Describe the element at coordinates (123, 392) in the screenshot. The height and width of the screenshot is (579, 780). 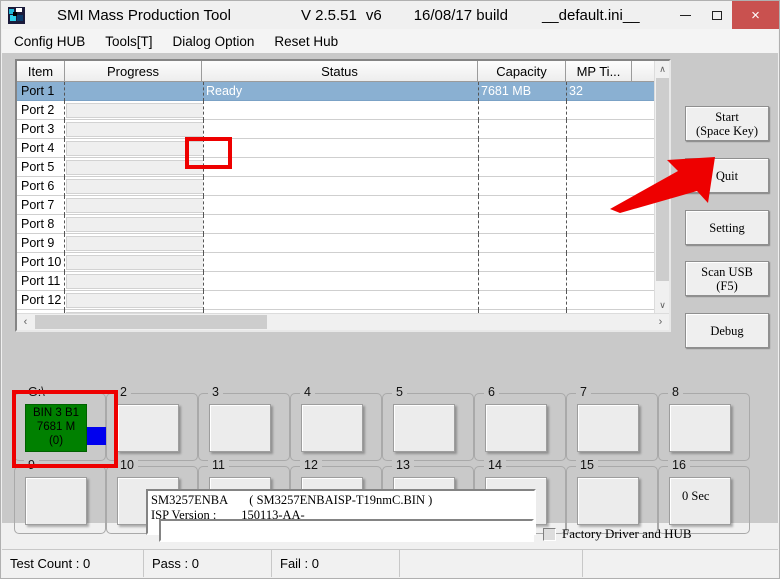
I see `drive-slot-label: 2` at that location.